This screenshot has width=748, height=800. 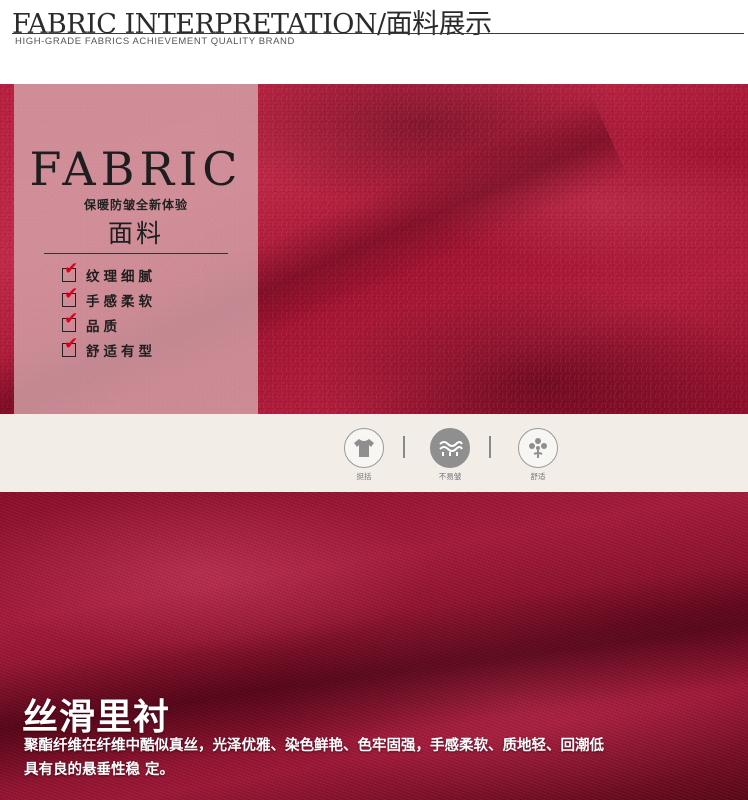 I want to click on badge-crisp: 挺括, so click(x=364, y=455).